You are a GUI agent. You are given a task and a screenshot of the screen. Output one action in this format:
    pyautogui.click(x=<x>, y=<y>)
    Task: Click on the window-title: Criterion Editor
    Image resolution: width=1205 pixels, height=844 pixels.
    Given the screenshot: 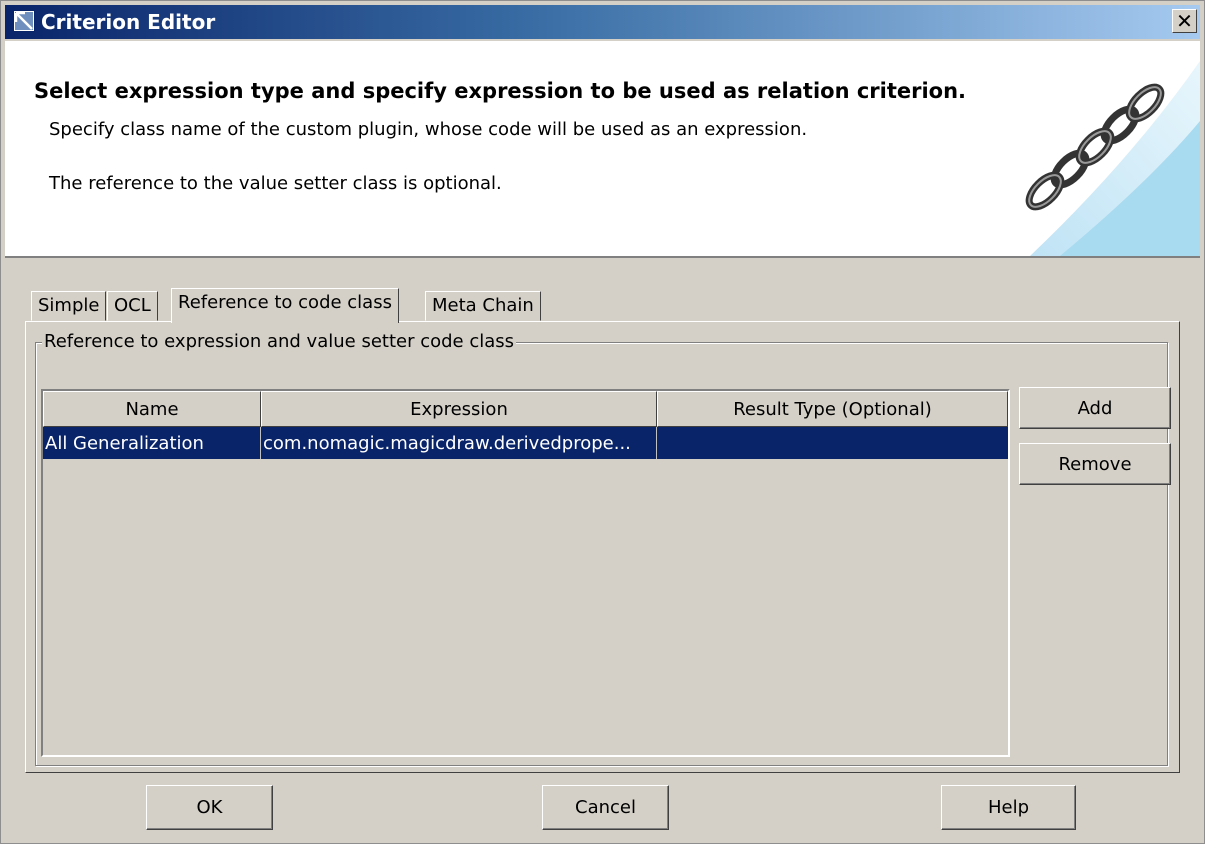 What is the action you would take?
    pyautogui.click(x=128, y=22)
    